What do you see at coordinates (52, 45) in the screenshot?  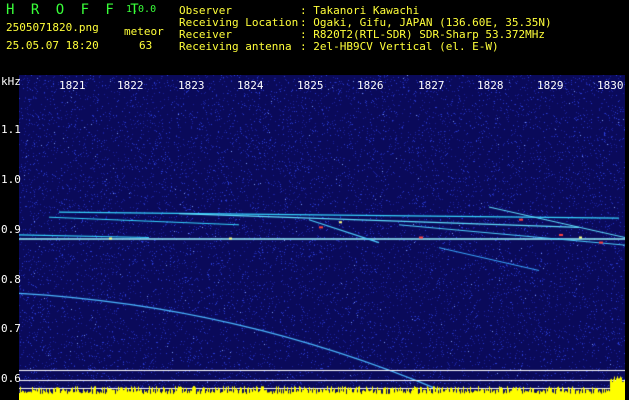 I see `timestamp: 25.05.07 18:20` at bounding box center [52, 45].